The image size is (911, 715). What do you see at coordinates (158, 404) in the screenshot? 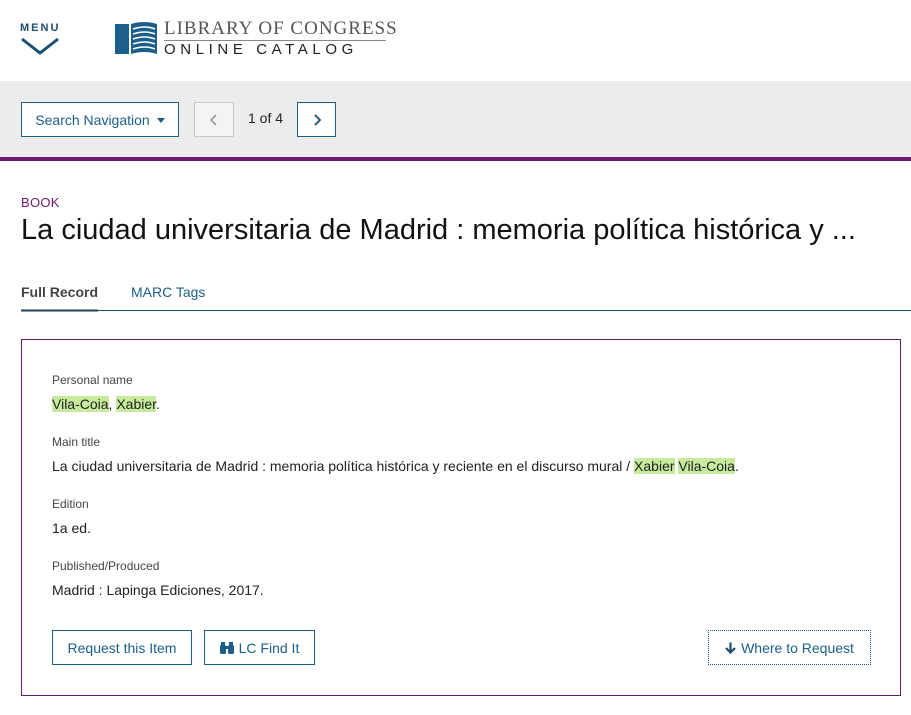
I see `name-end: .` at bounding box center [158, 404].